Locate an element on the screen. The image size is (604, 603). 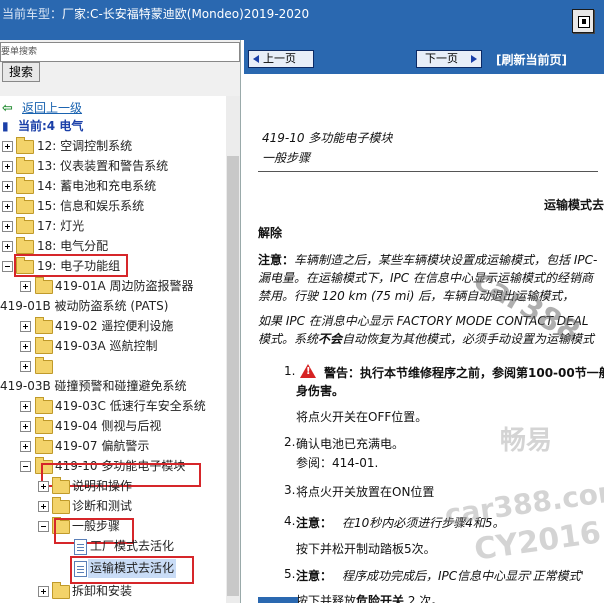
step-4-note-label: 注意： is located at coordinates (314, 523).